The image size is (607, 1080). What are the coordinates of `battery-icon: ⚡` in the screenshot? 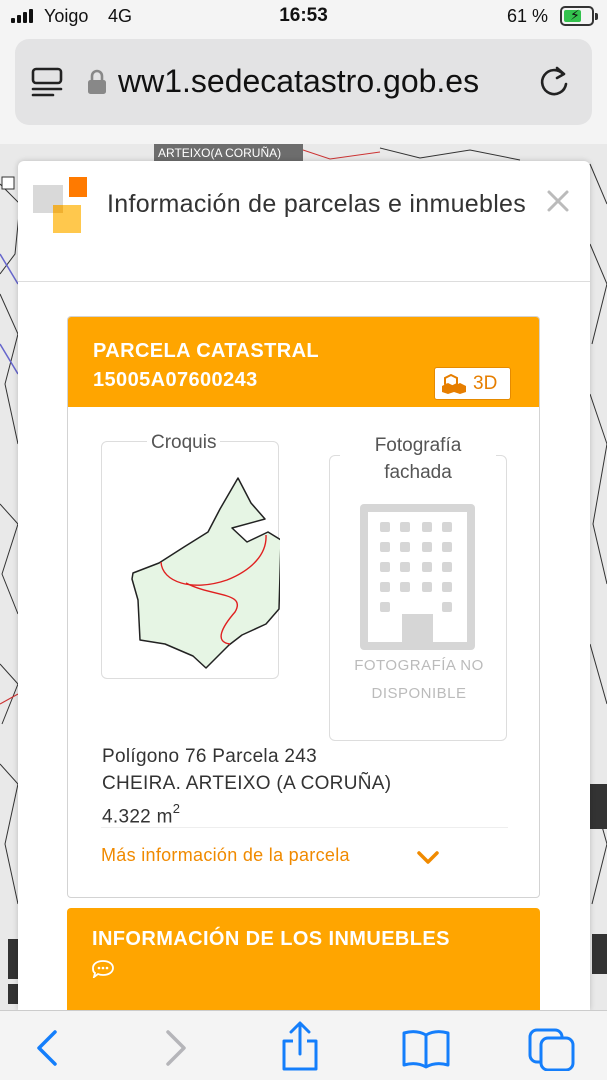 It's located at (577, 16).